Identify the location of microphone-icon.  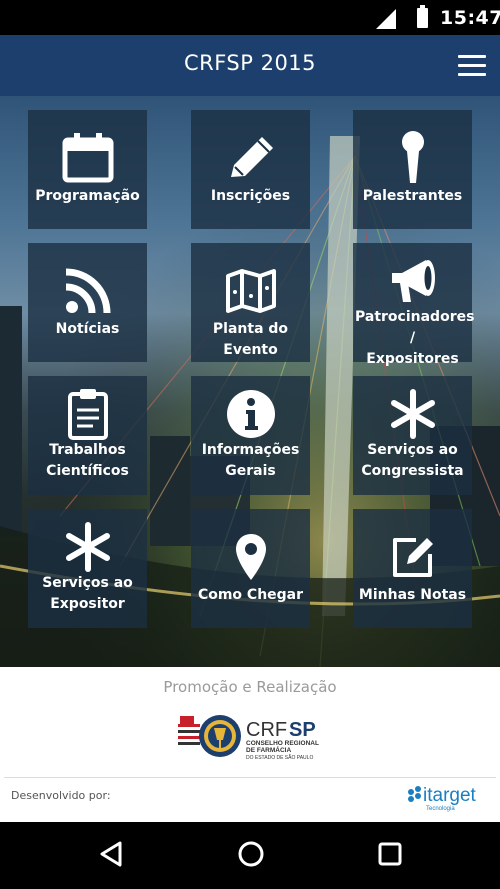
(412, 158).